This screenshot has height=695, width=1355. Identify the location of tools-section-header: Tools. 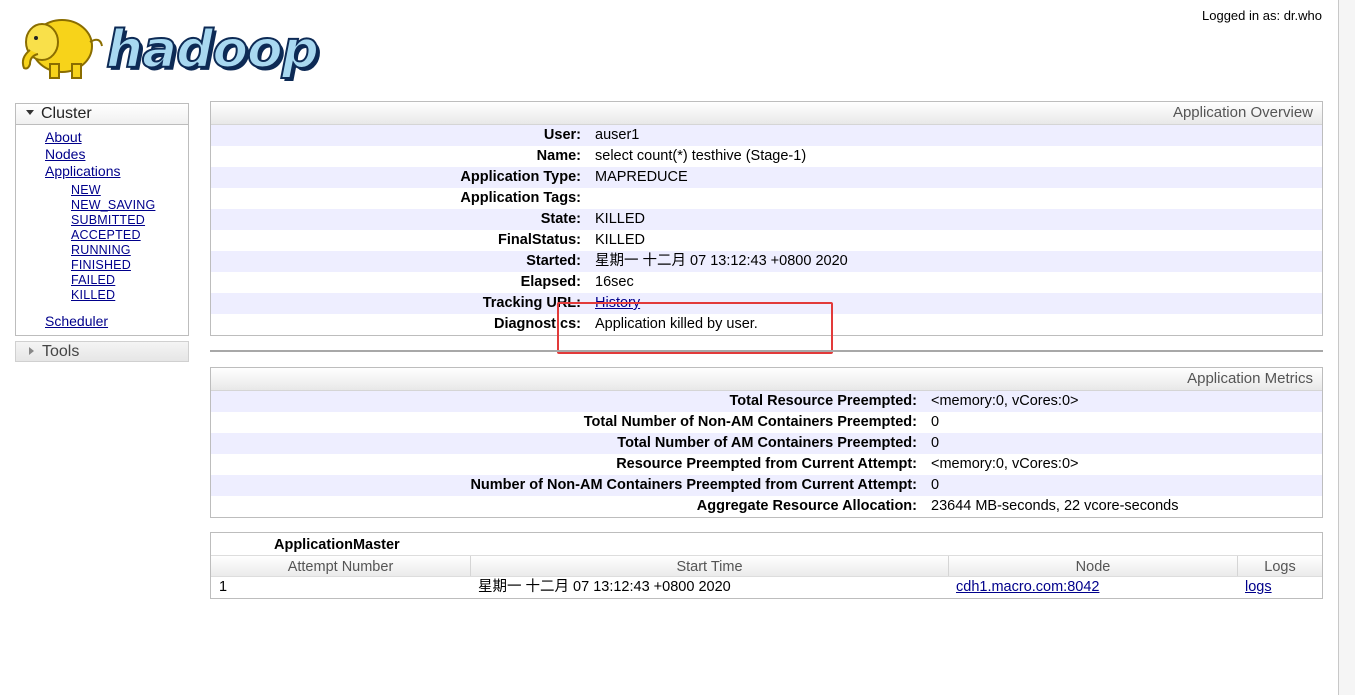
(102, 351).